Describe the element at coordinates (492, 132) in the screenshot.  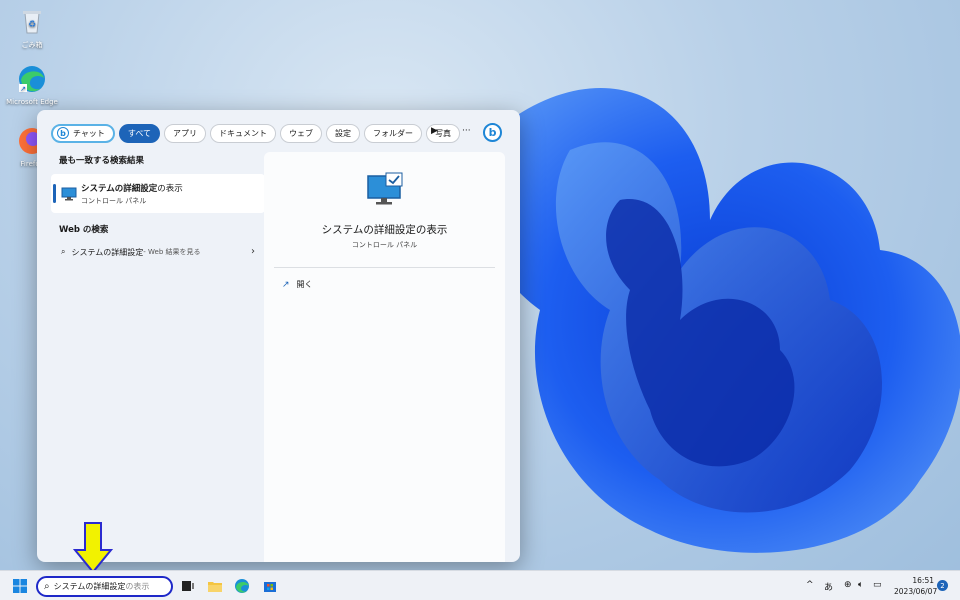
I see `bing-chat-button: b` at that location.